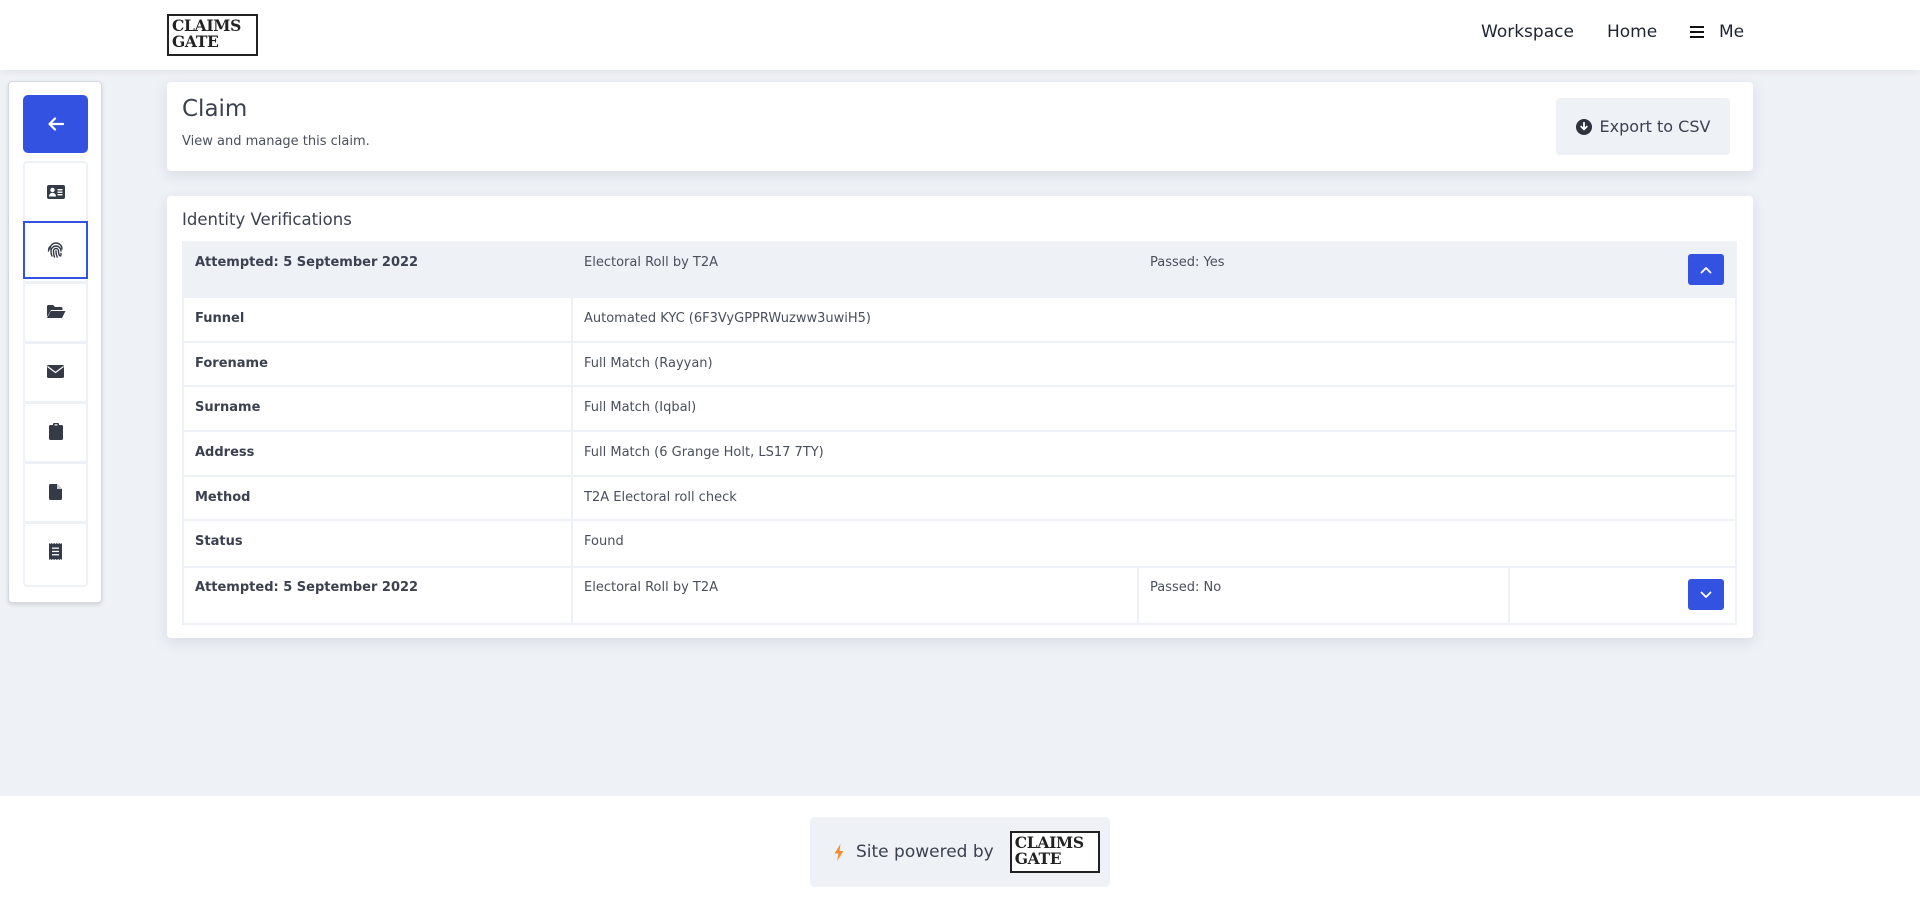 The width and height of the screenshot is (1920, 904). I want to click on fingerprint-icon, so click(55, 250).